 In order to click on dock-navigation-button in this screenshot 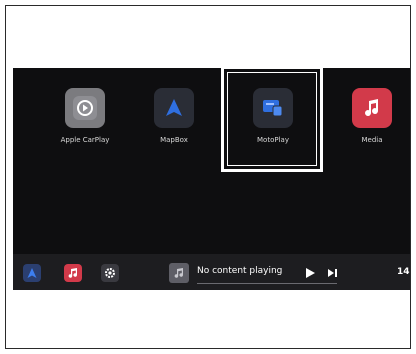, I will do `click(32, 273)`.